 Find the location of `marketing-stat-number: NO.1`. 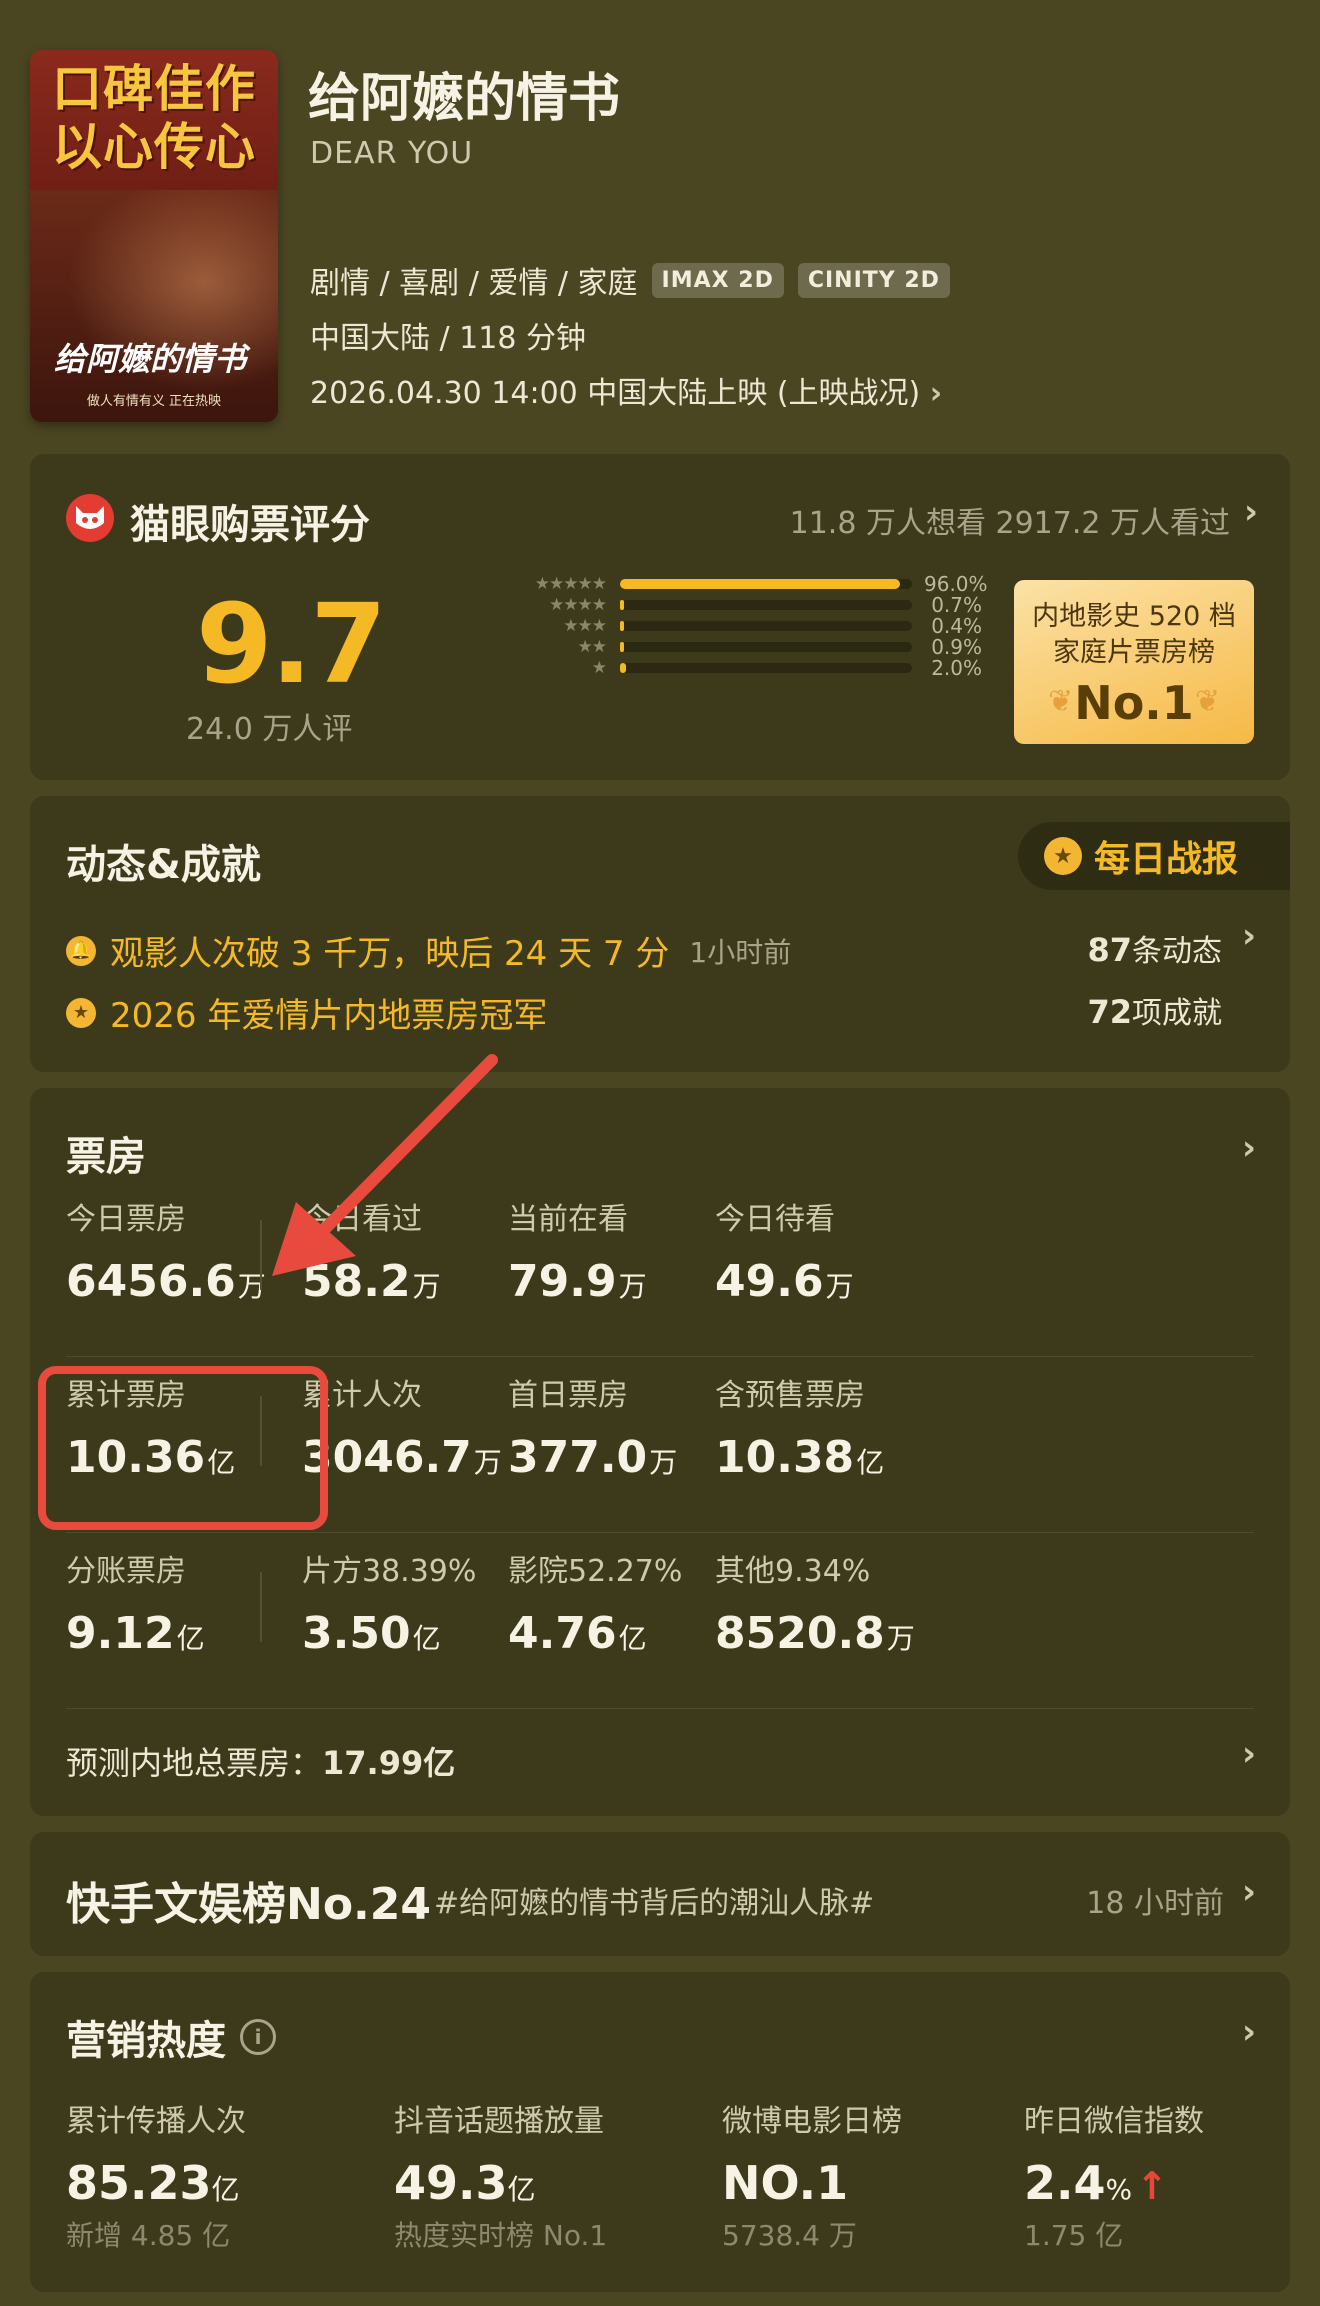

marketing-stat-number: NO.1 is located at coordinates (785, 2183).